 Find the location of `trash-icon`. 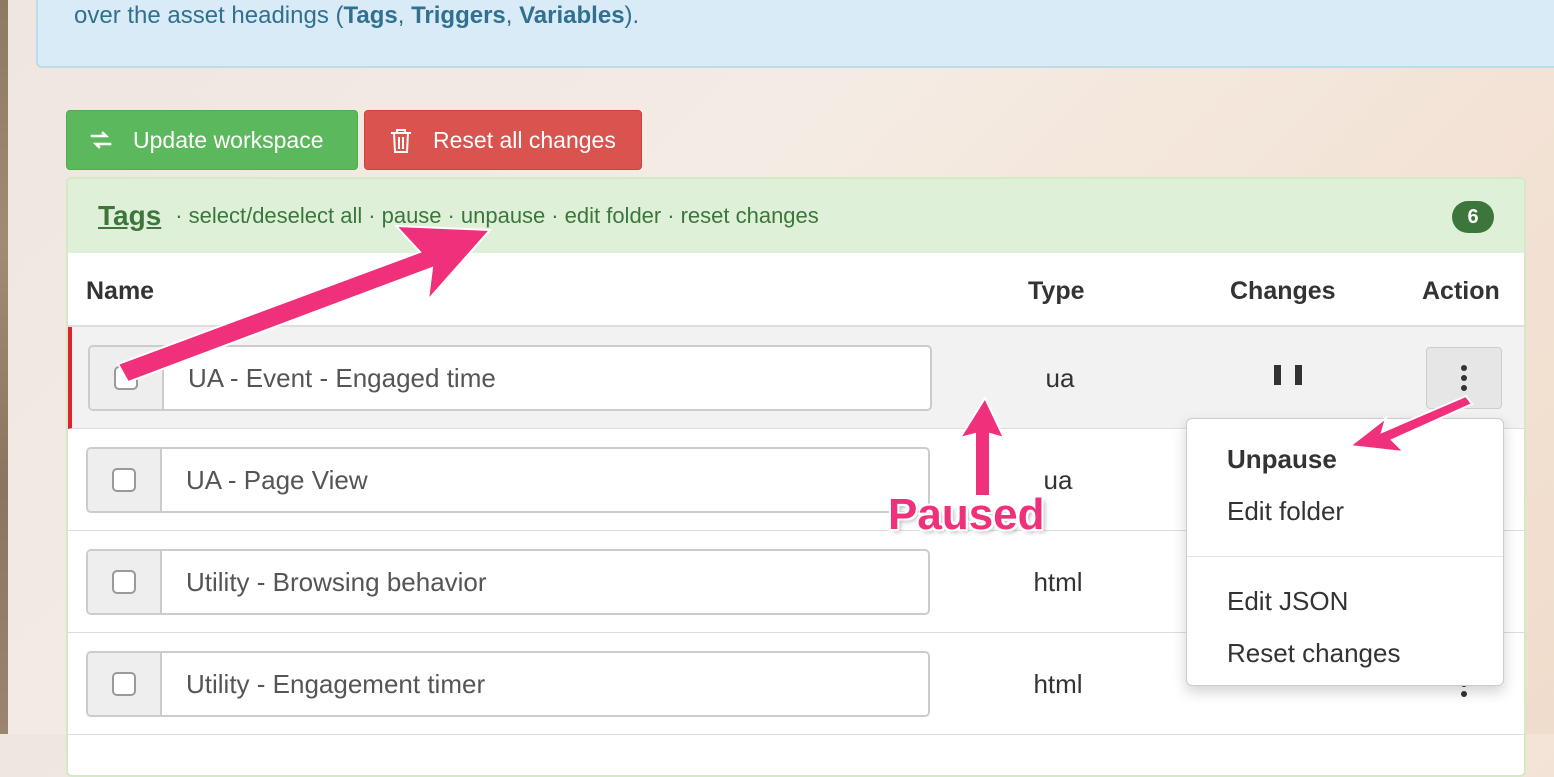

trash-icon is located at coordinates (401, 140).